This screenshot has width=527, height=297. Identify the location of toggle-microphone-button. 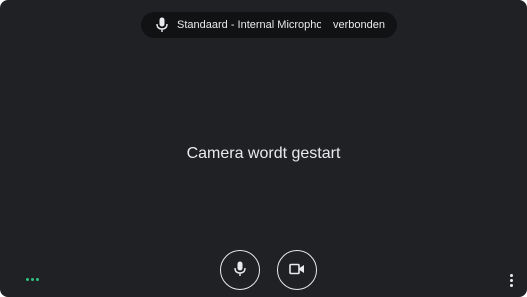
(240, 270).